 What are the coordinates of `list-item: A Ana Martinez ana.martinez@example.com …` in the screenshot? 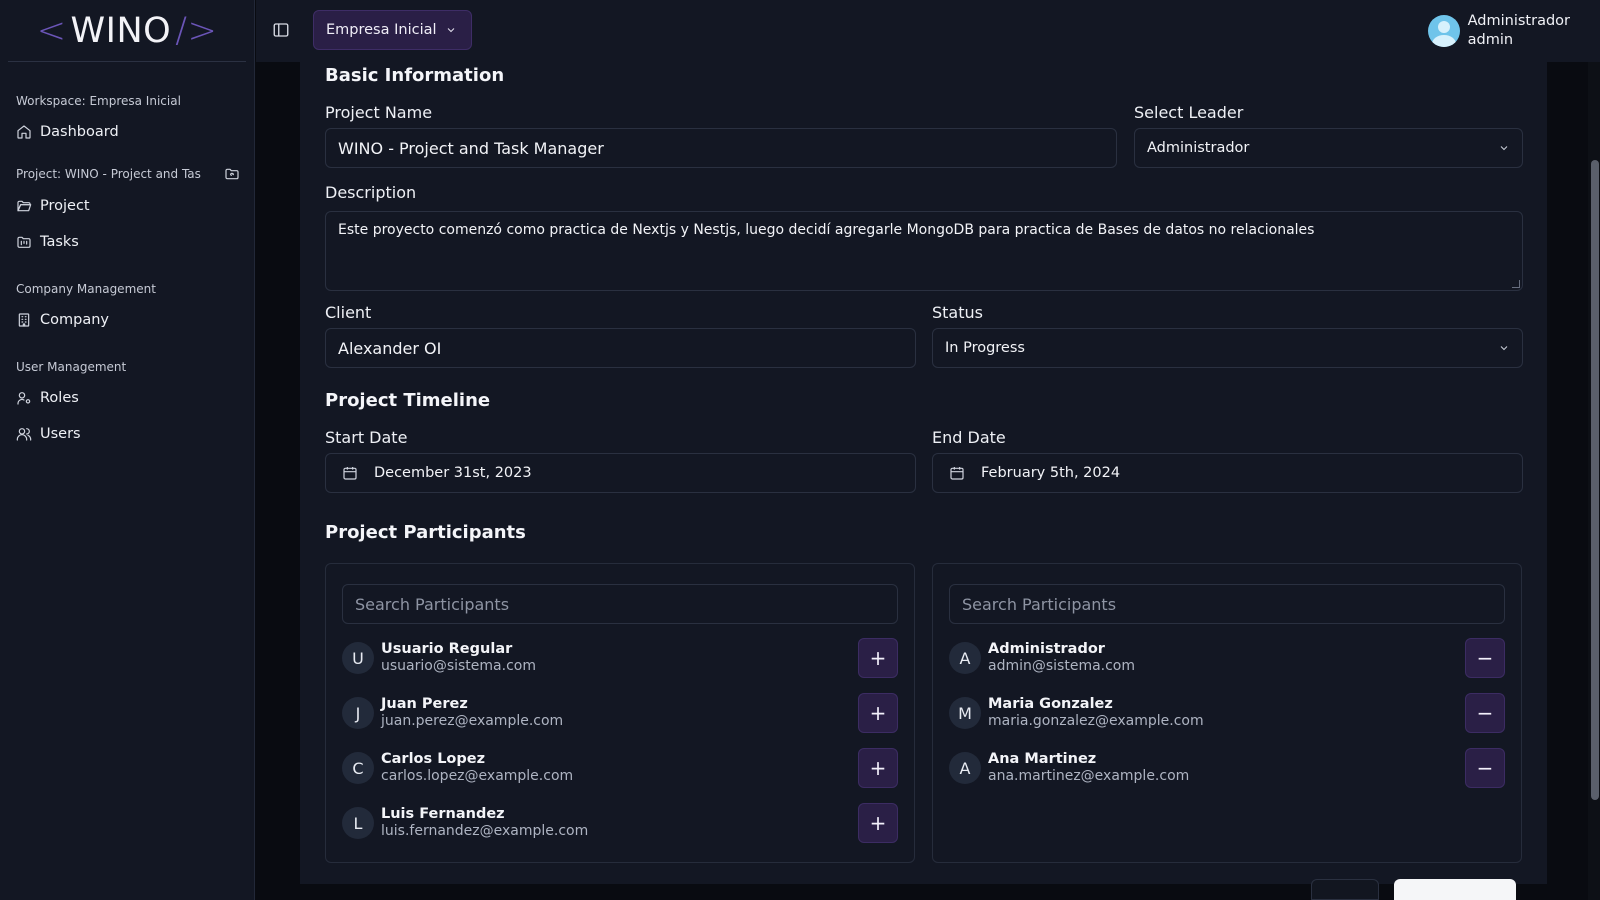 It's located at (1227, 768).